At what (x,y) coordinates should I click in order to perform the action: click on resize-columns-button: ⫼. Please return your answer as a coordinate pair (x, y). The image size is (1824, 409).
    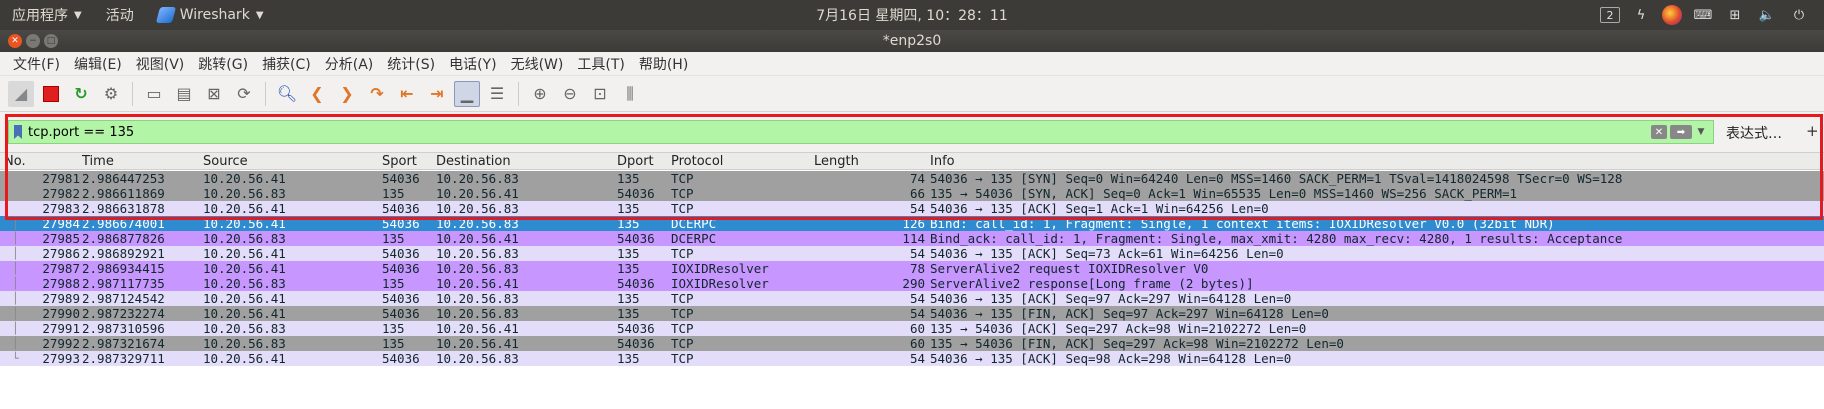
    Looking at the image, I should click on (630, 94).